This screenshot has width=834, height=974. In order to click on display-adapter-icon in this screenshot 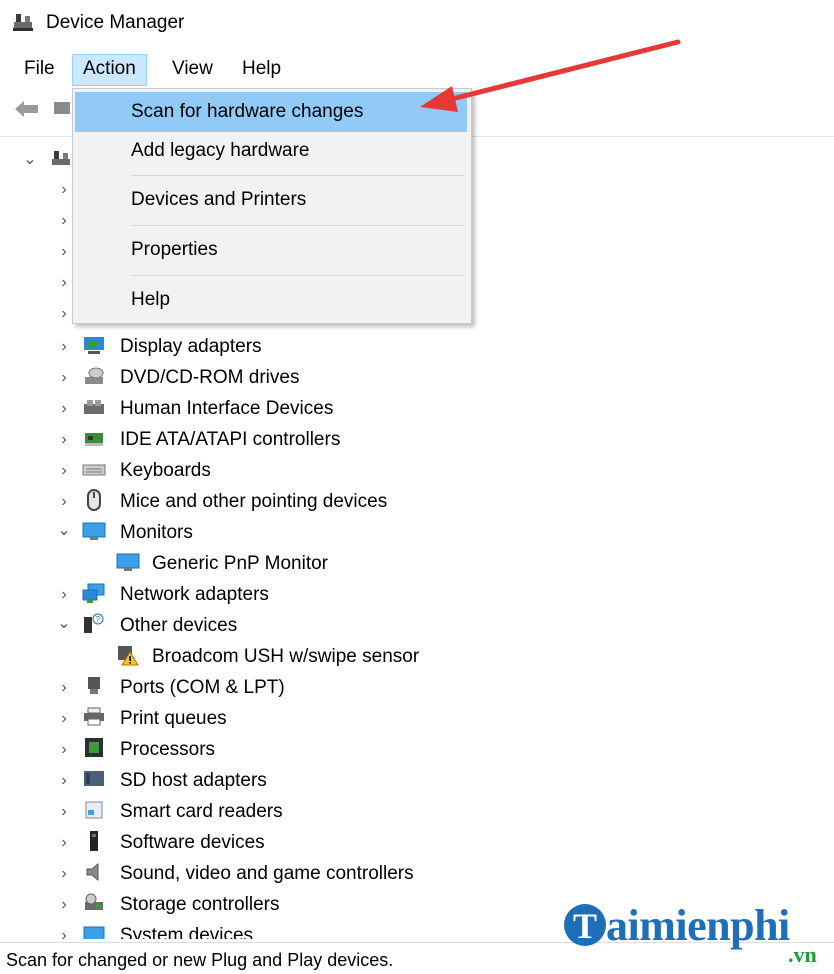, I will do `click(94, 345)`.